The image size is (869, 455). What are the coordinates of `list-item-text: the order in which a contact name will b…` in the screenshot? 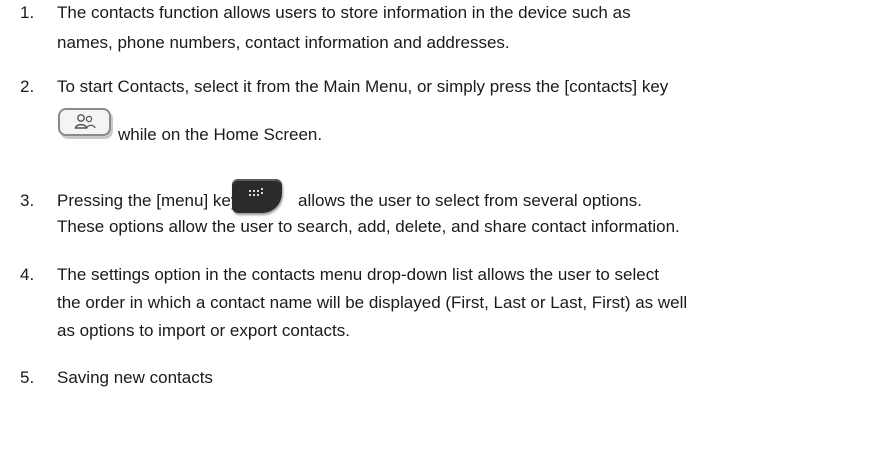 It's located at (372, 302).